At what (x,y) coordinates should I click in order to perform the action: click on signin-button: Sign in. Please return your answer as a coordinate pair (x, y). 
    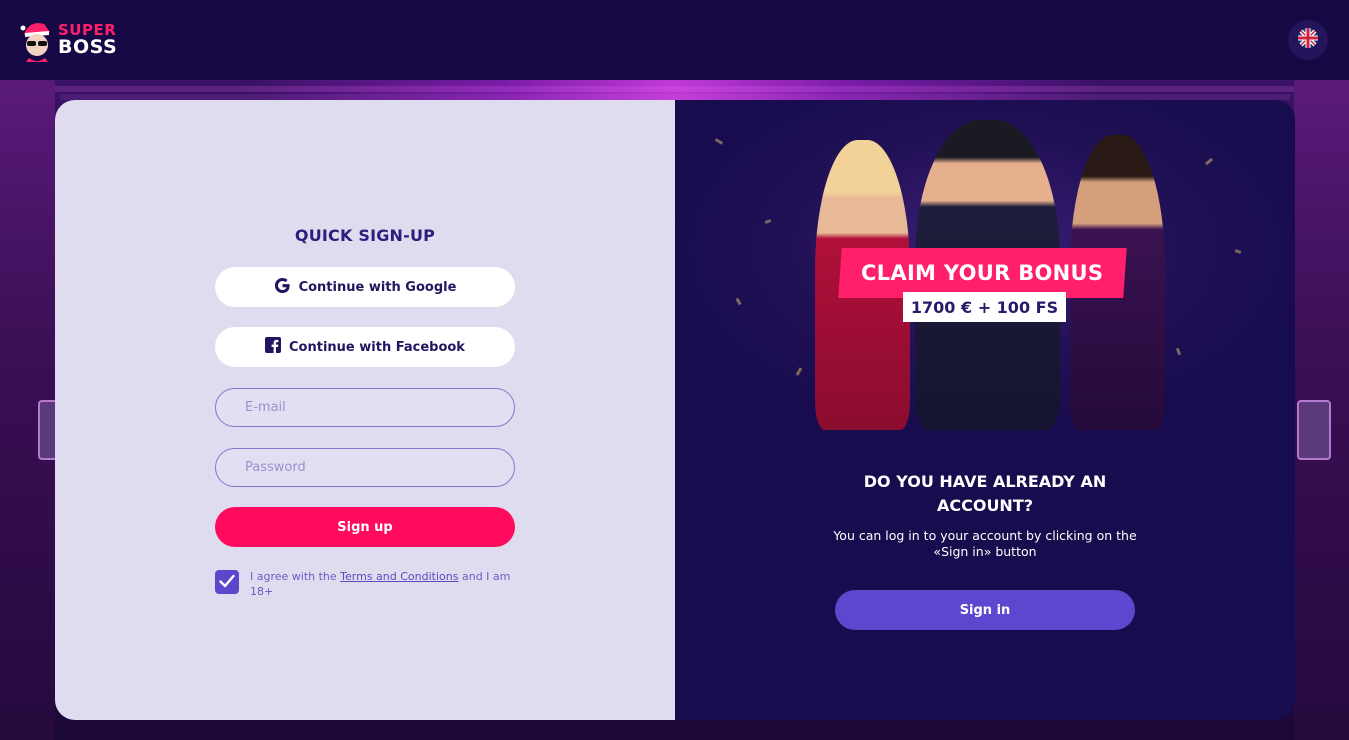
    Looking at the image, I should click on (985, 610).